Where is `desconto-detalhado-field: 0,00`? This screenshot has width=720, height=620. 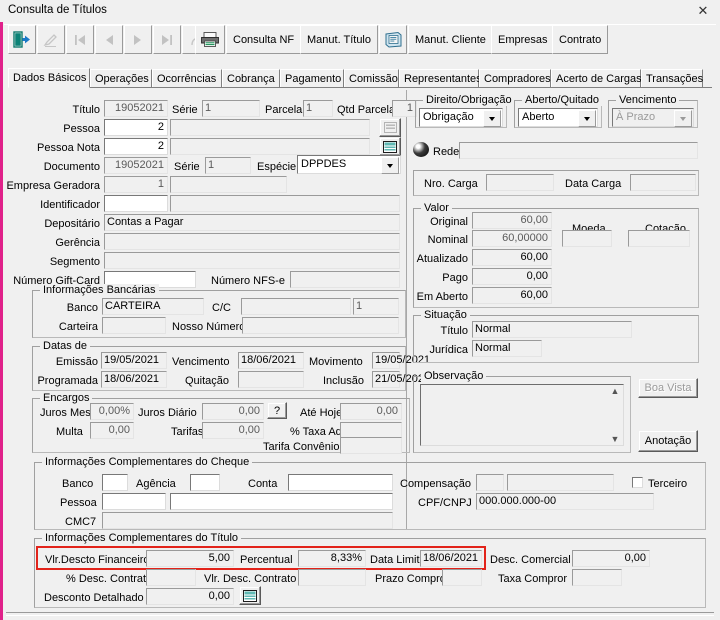
desconto-detalhado-field: 0,00 is located at coordinates (190, 596).